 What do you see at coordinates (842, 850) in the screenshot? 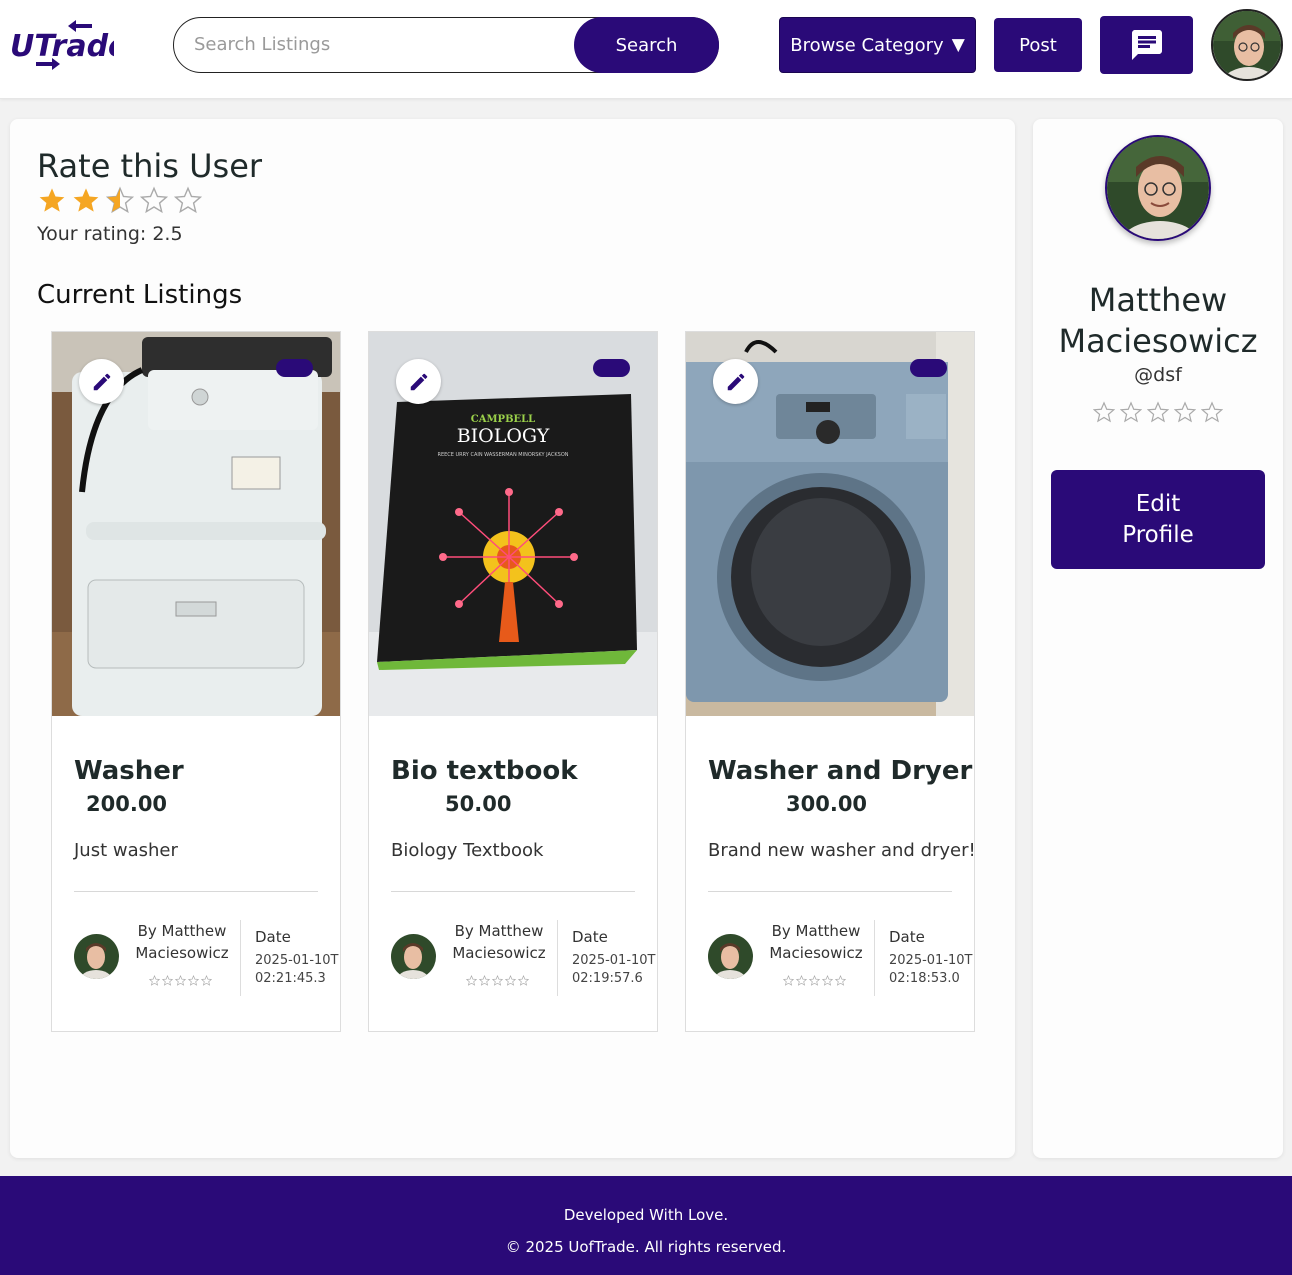
I see `listing-description: Brand new washer and dryer!` at bounding box center [842, 850].